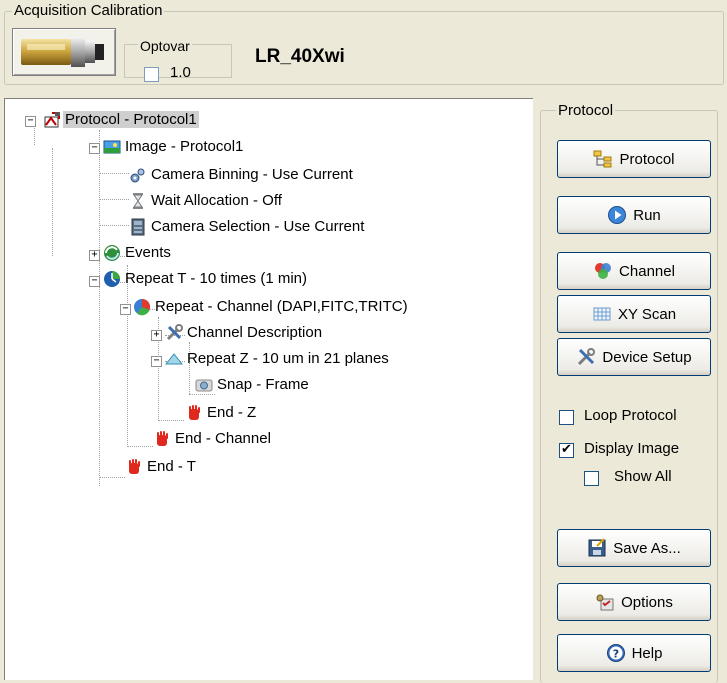  Describe the element at coordinates (252, 174) in the screenshot. I see `tree-item-label: Camera Binning - Use Current` at that location.